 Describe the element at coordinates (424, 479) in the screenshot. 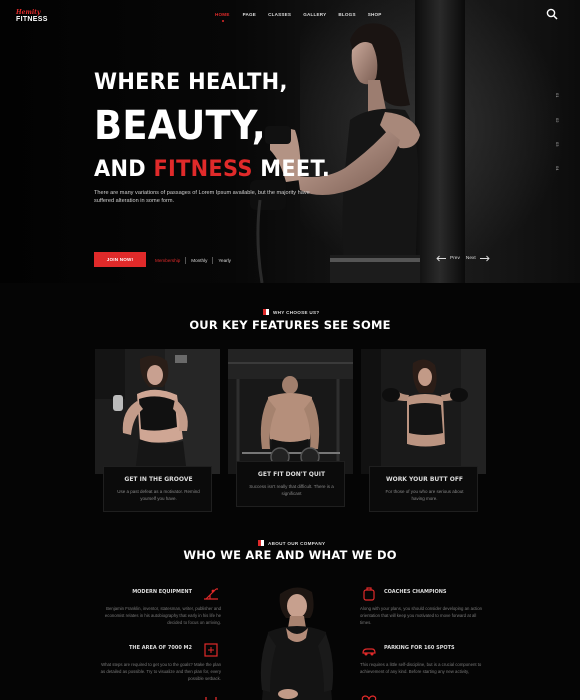

I see `feature-card-title: WORK YOUR BUTT OFF` at that location.